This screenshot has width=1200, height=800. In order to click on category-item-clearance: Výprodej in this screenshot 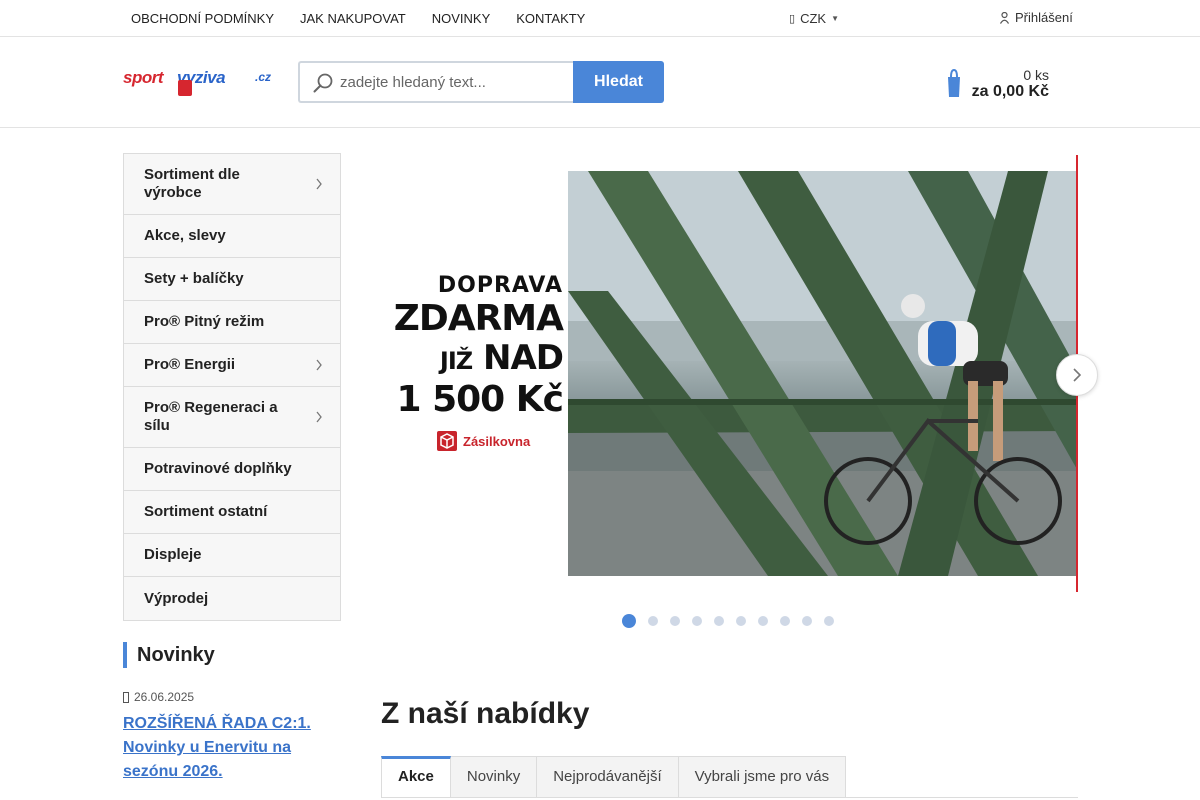, I will do `click(232, 598)`.